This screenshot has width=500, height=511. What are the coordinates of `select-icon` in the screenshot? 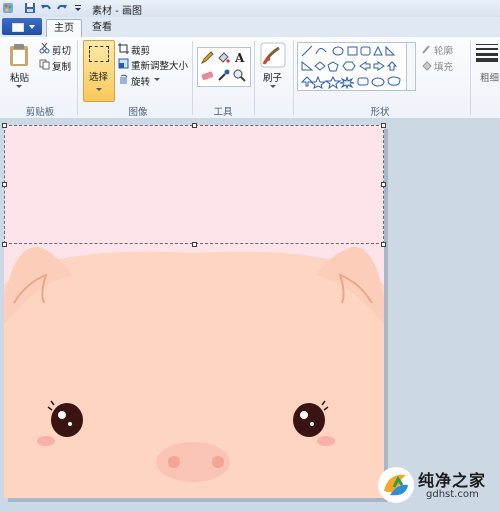 It's located at (99, 54).